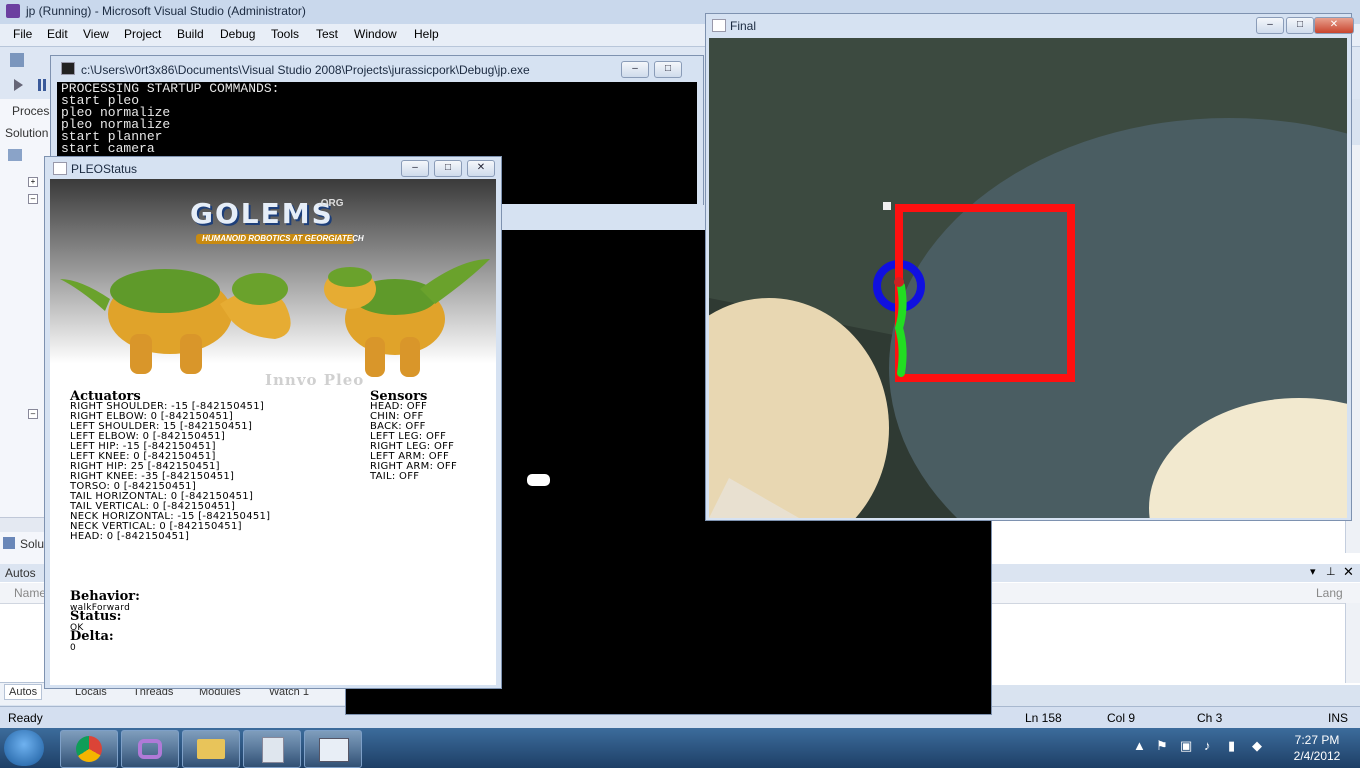 The width and height of the screenshot is (1360, 768). Describe the element at coordinates (24, 748) in the screenshot. I see `start-button` at that location.